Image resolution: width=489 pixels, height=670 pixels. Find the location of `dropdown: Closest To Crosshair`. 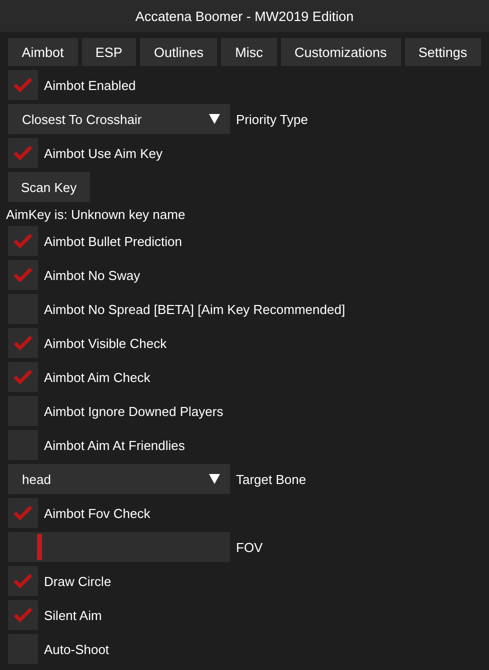

dropdown: Closest To Crosshair is located at coordinates (119, 119).